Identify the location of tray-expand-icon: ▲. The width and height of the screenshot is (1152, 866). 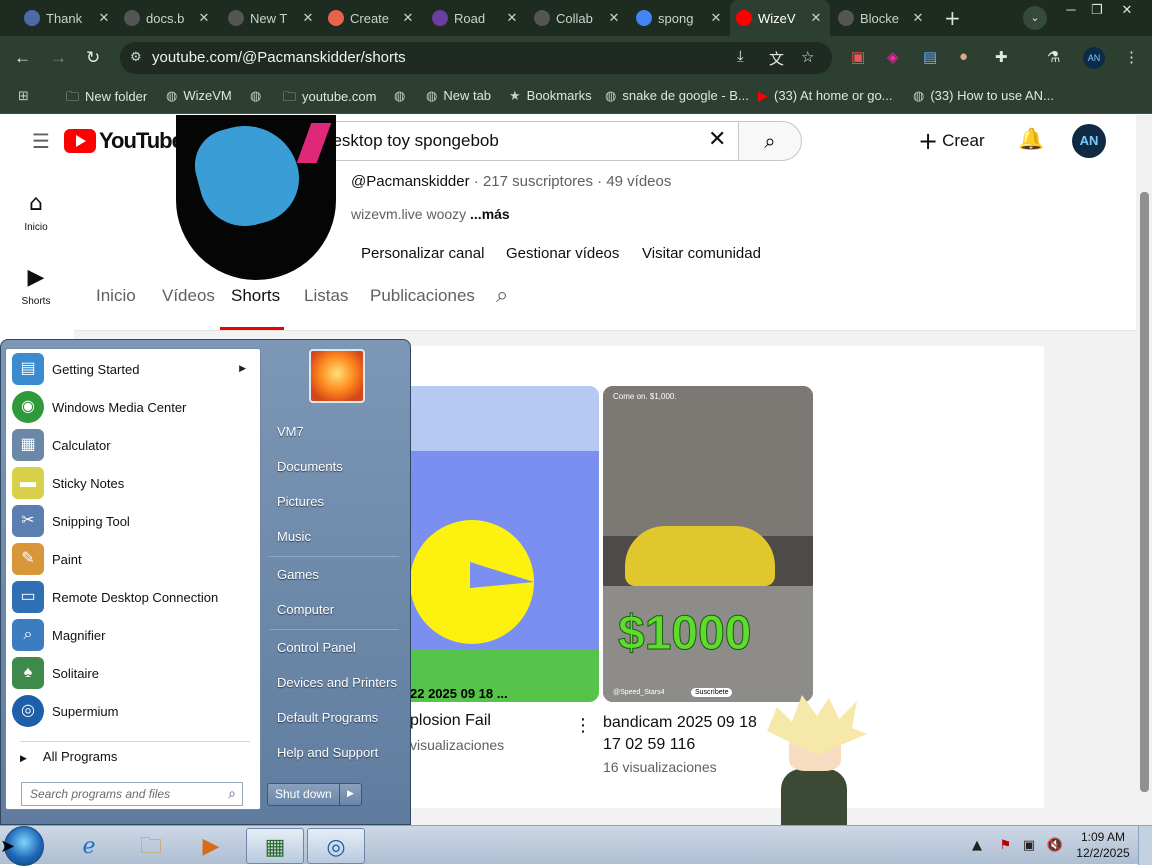
(977, 845).